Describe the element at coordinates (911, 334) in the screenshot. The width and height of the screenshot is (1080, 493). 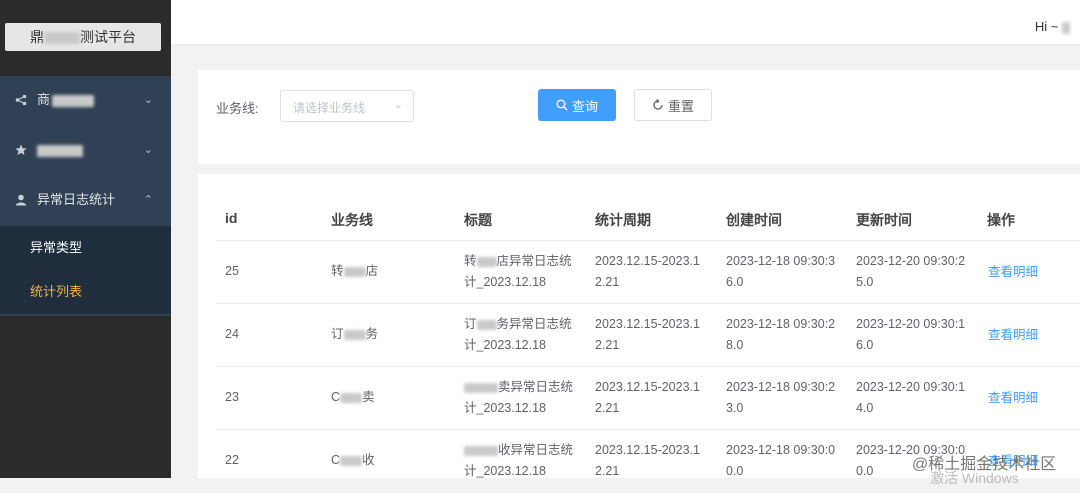
I see `cell-updated-at: 2023-12-20 09:30:1 6.0` at that location.